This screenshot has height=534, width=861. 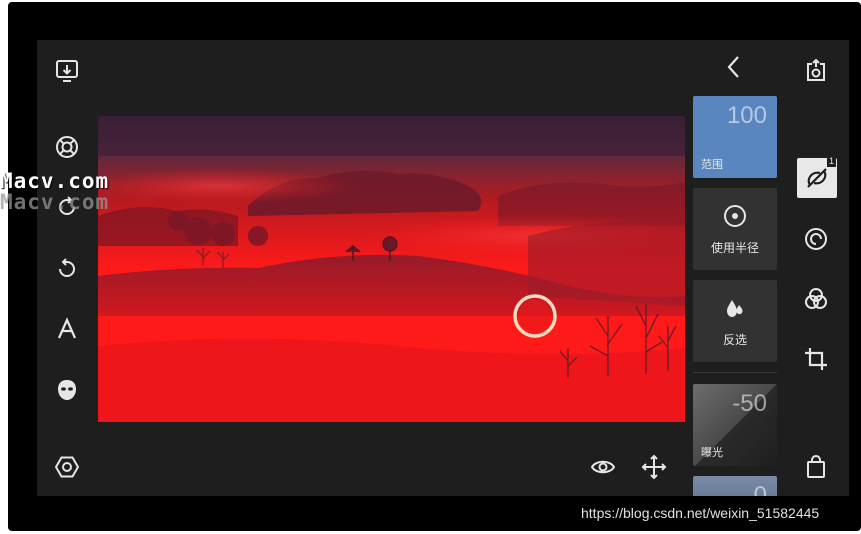 I want to click on radius-label: 使用半径, so click(x=734, y=248).